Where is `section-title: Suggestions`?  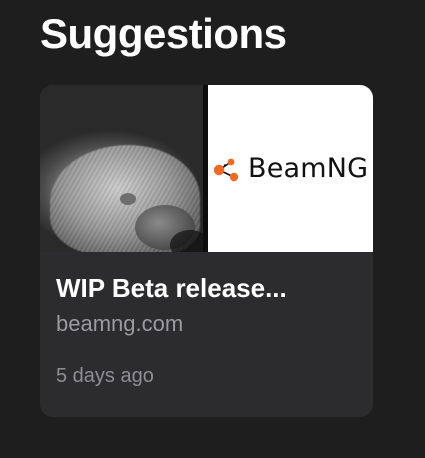 section-title: Suggestions is located at coordinates (163, 33).